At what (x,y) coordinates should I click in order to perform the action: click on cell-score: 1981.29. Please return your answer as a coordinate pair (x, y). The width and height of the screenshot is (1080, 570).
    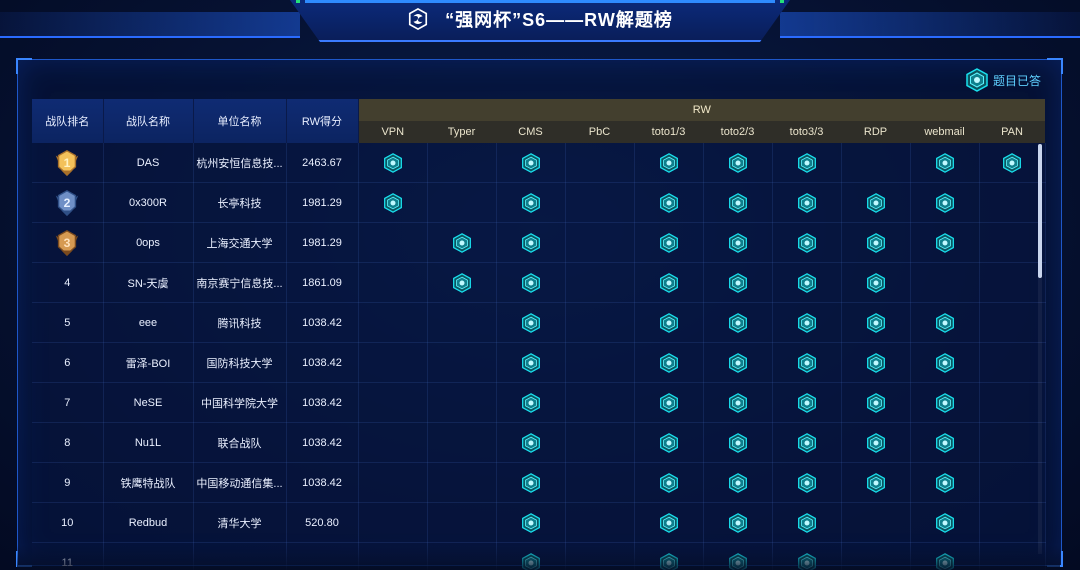
    Looking at the image, I should click on (322, 242).